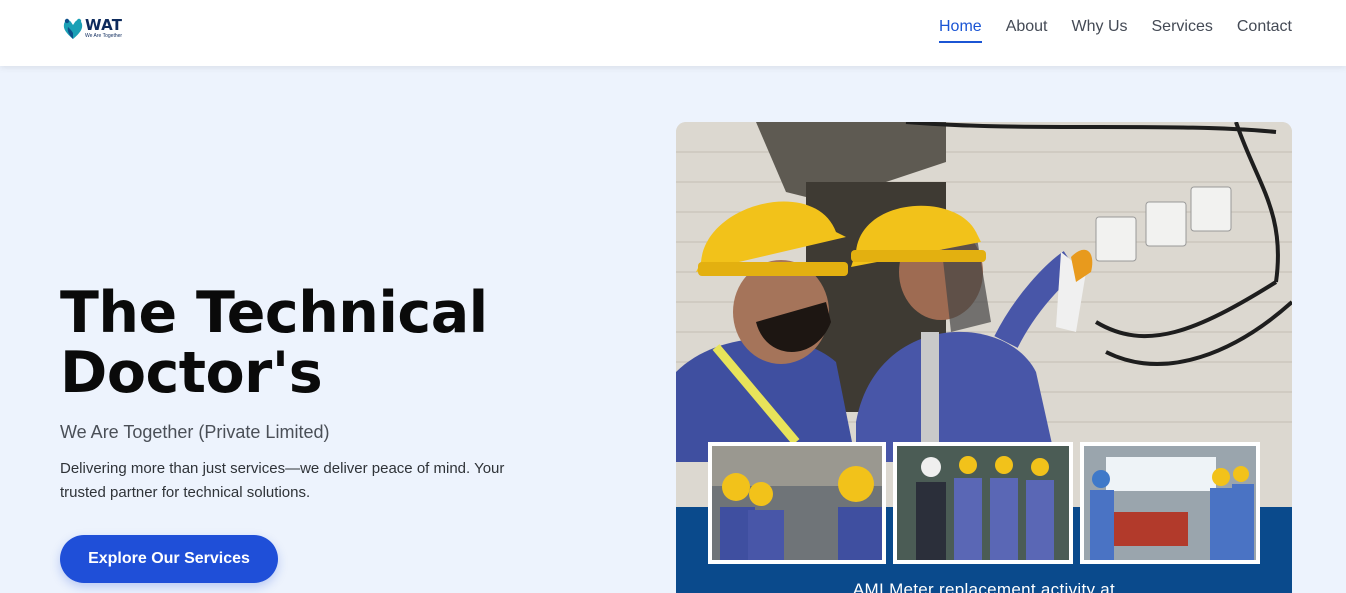  I want to click on heart-hands-icon, so click(73, 28).